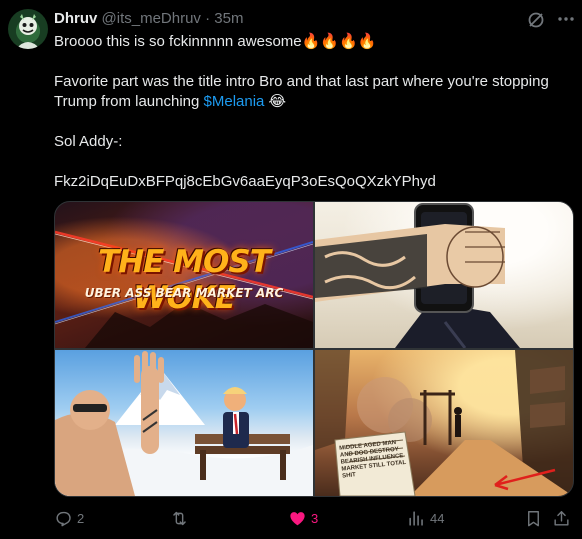  Describe the element at coordinates (63, 518) in the screenshot. I see `reply-icon` at that location.